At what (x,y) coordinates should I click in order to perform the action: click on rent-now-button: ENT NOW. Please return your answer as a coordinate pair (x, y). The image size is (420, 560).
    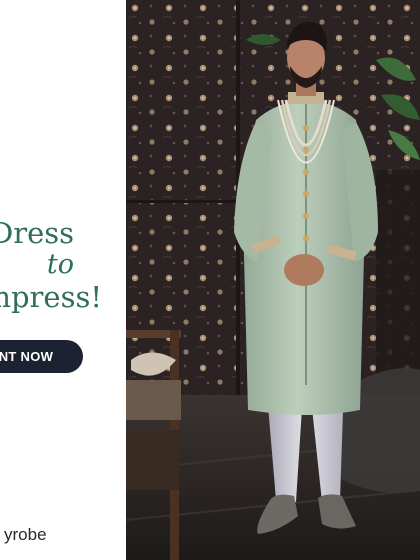
    Looking at the image, I should click on (41, 356).